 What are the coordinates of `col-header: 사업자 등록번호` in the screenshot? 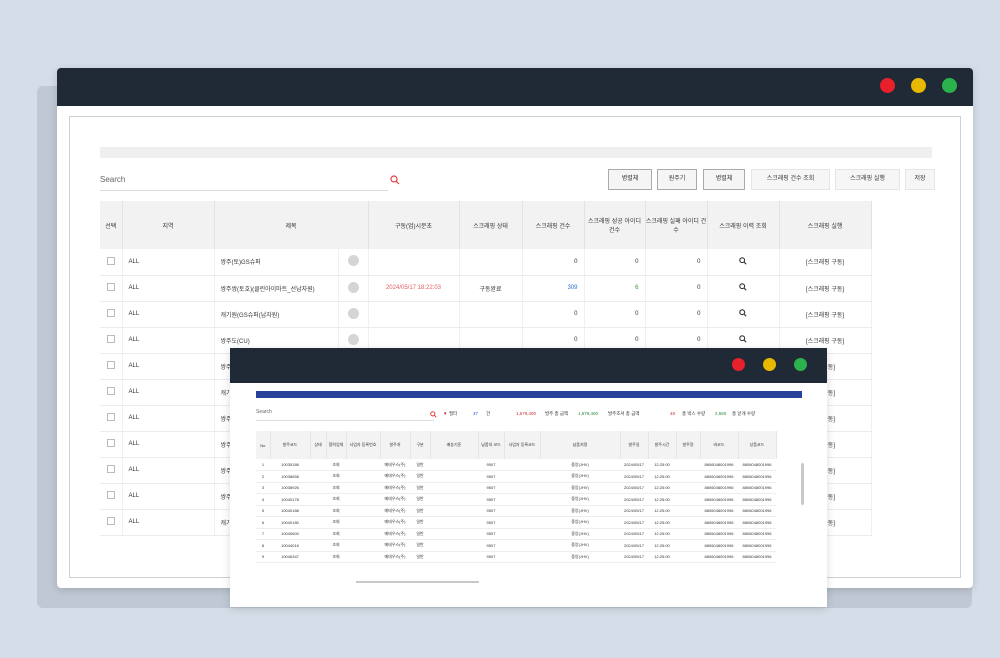 It's located at (363, 445).